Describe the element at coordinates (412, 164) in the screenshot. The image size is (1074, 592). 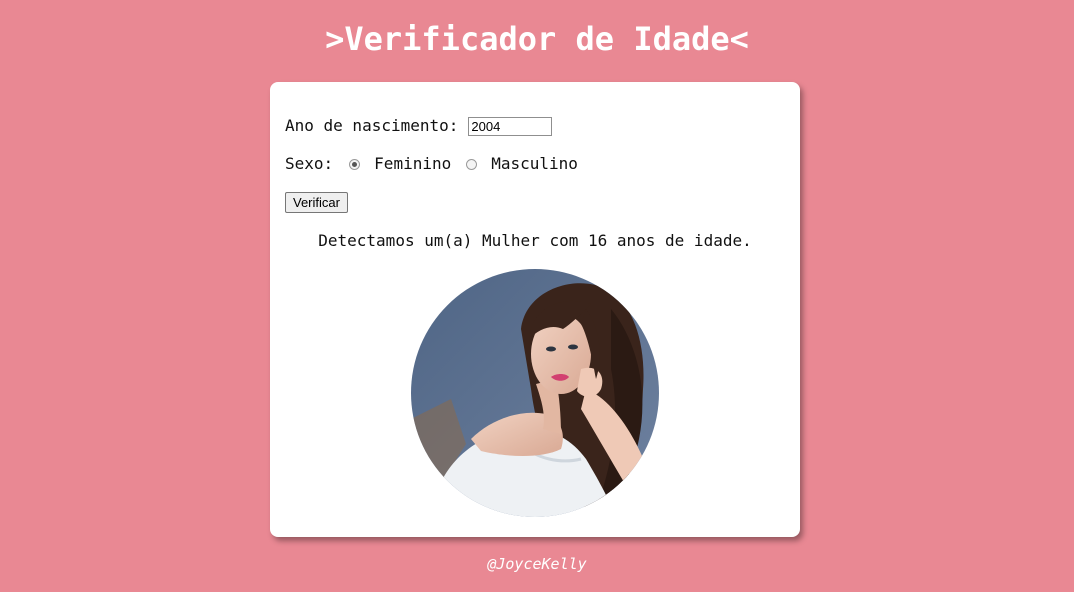
I see `radio-feminino-label: Feminino` at that location.